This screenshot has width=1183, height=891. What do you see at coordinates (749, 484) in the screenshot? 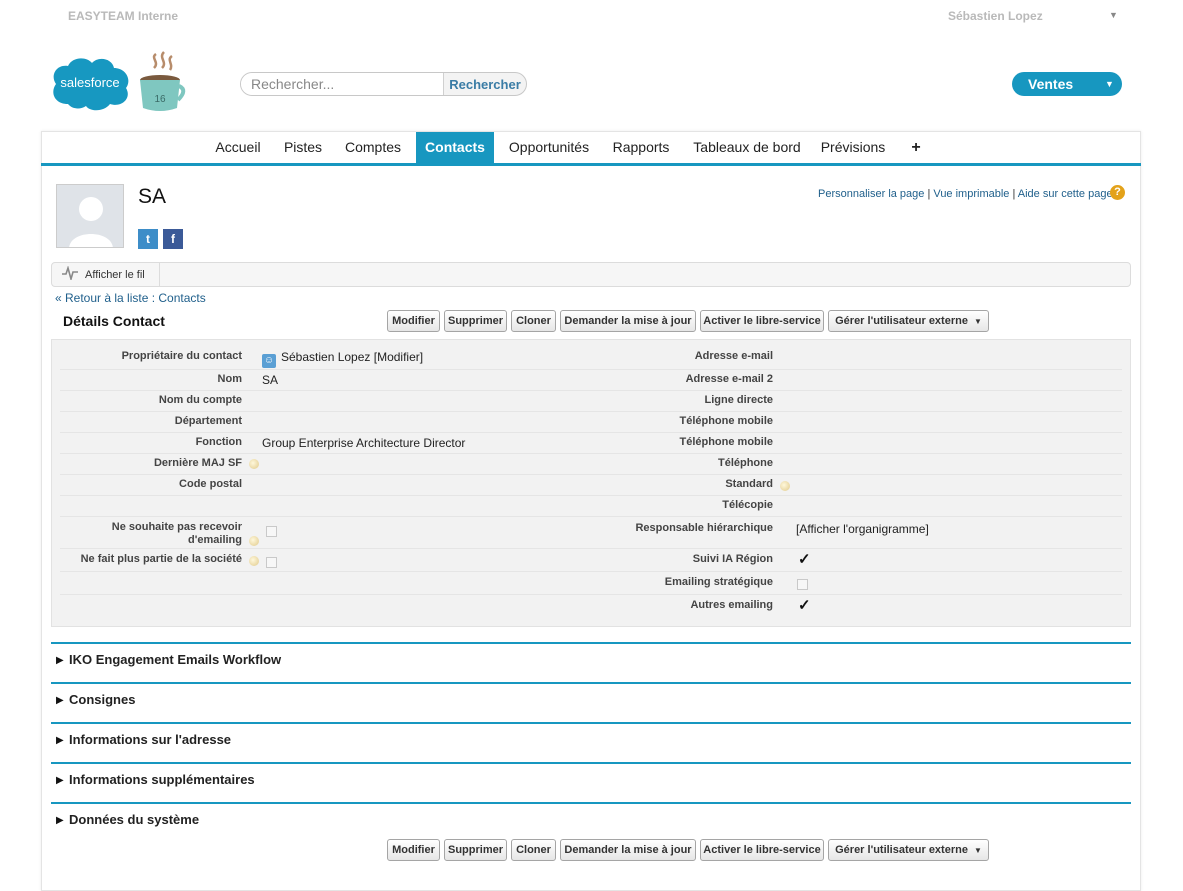
I see `switchboard-label: Standard` at bounding box center [749, 484].